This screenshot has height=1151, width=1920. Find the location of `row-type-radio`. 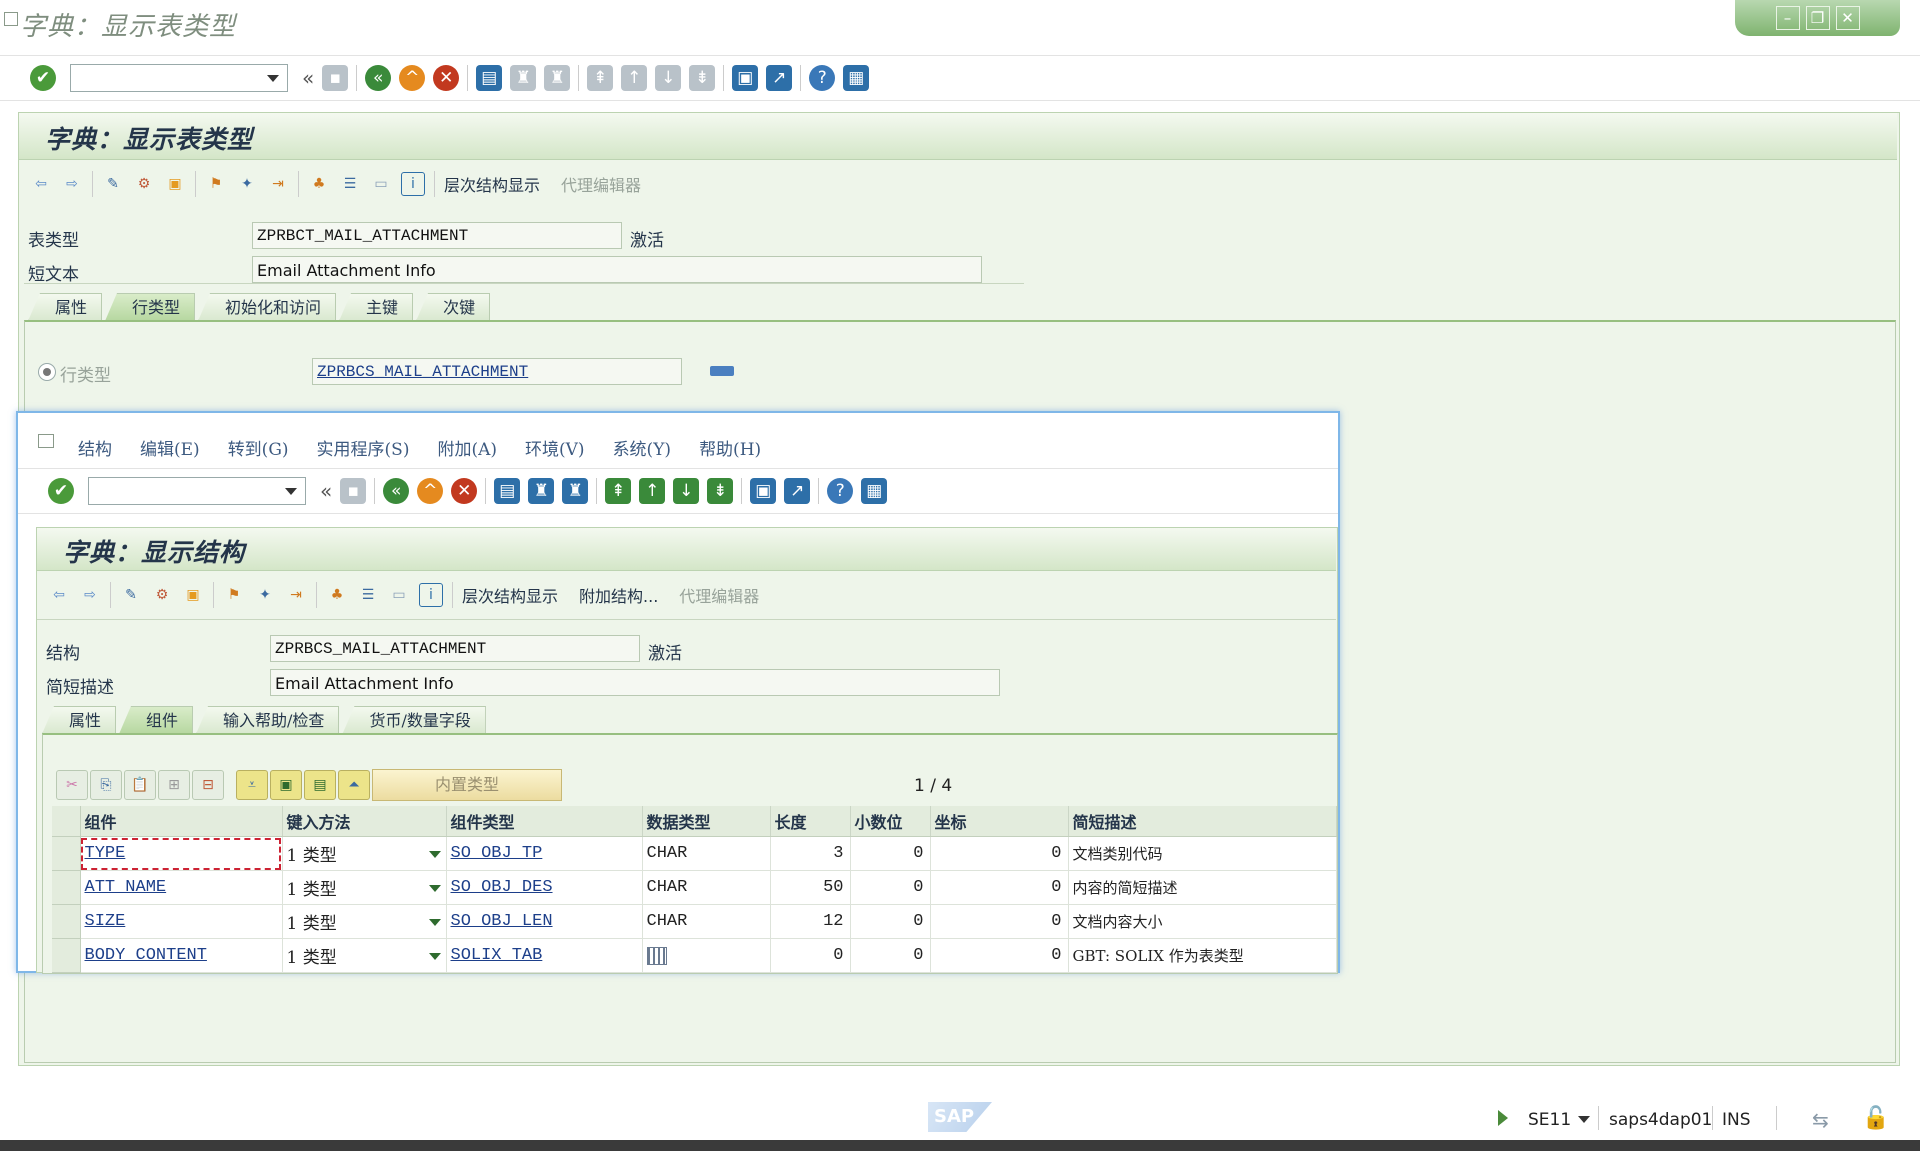

row-type-radio is located at coordinates (47, 372).